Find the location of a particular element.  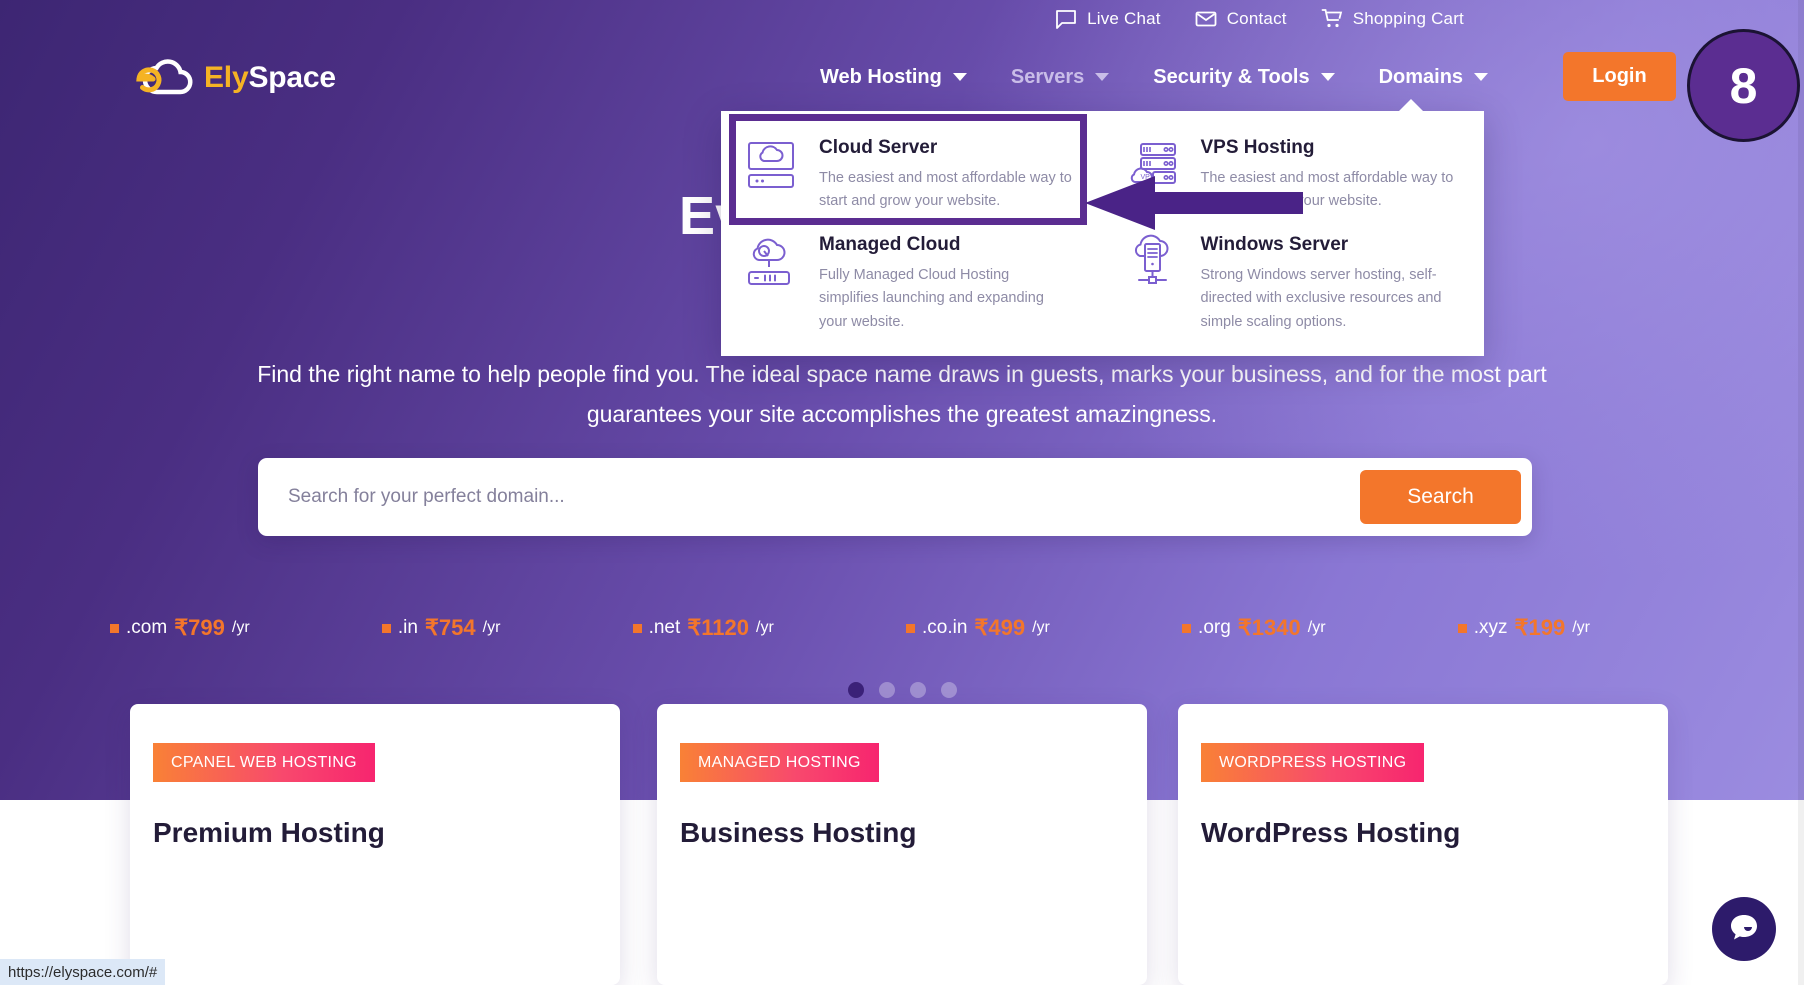

domain-search-bar: Search is located at coordinates (895, 497).